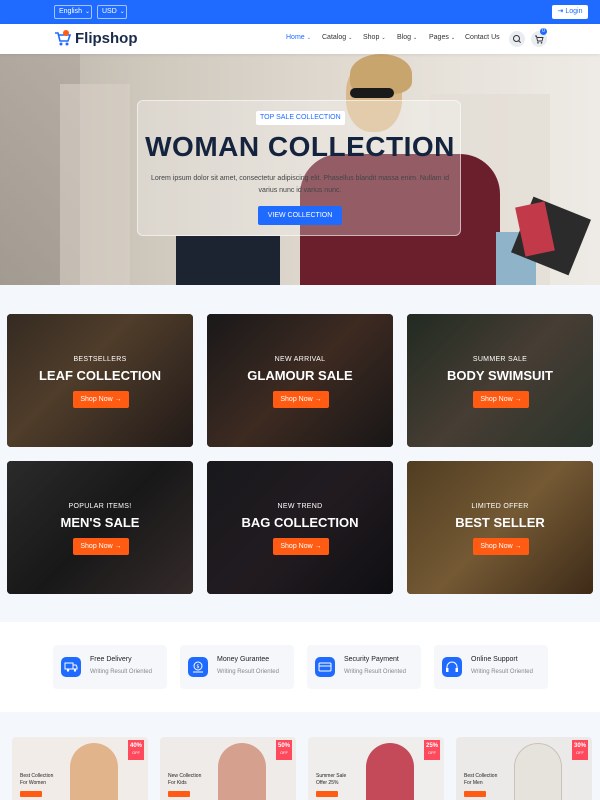 The height and width of the screenshot is (800, 600). I want to click on nav-contact: Contact Us, so click(482, 37).